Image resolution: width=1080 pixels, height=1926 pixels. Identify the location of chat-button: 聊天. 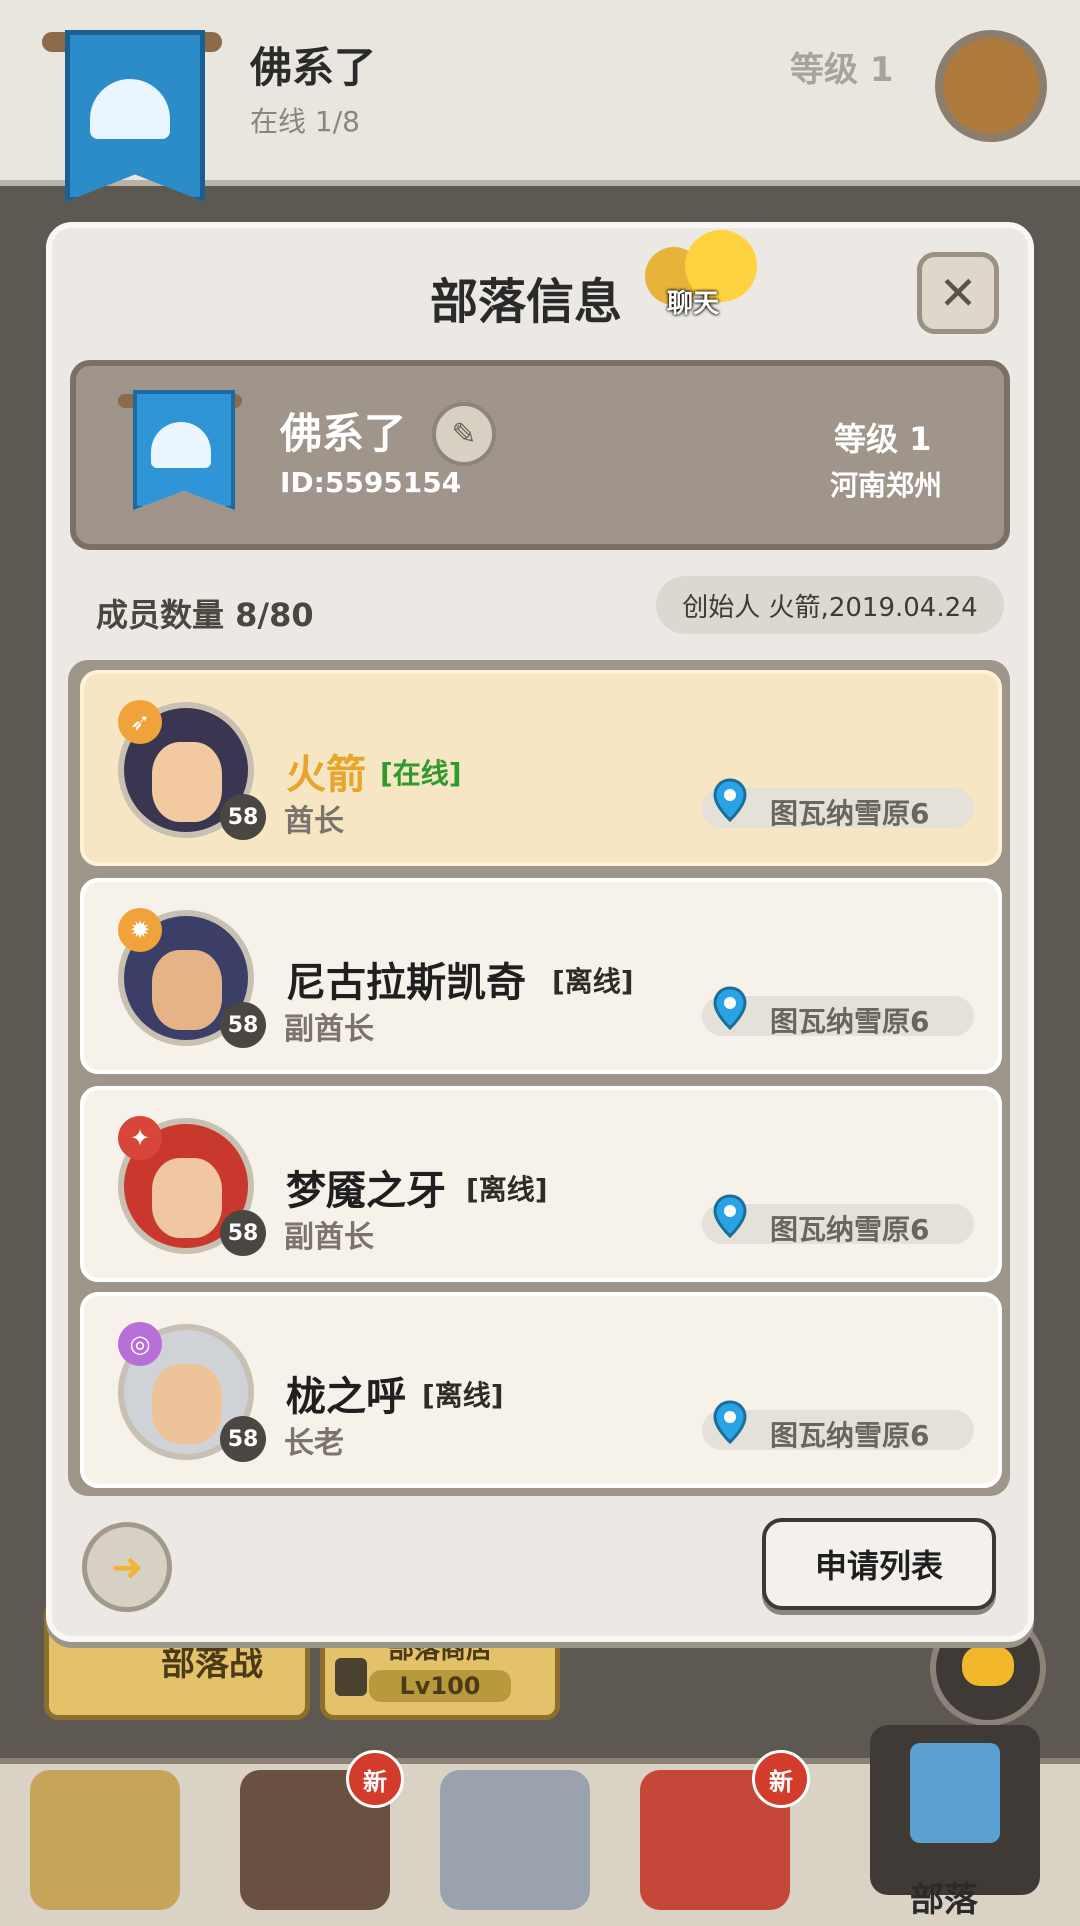
(705, 275).